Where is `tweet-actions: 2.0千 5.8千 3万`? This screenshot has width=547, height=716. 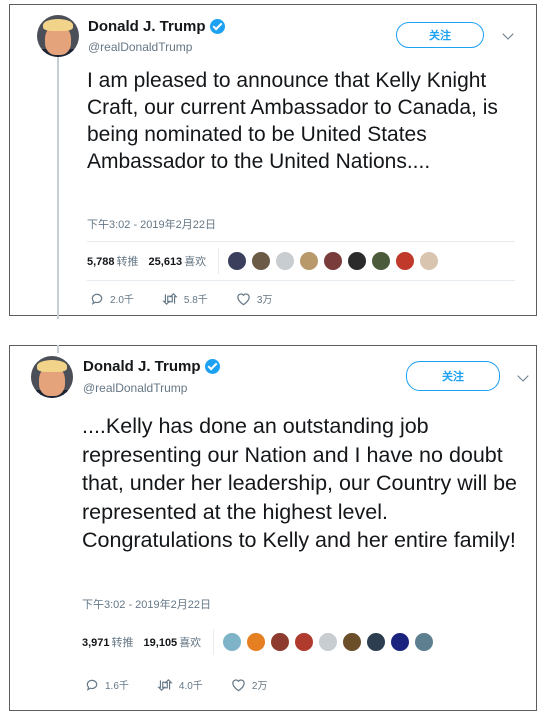 tweet-actions: 2.0千 5.8千 3万 is located at coordinates (195, 298).